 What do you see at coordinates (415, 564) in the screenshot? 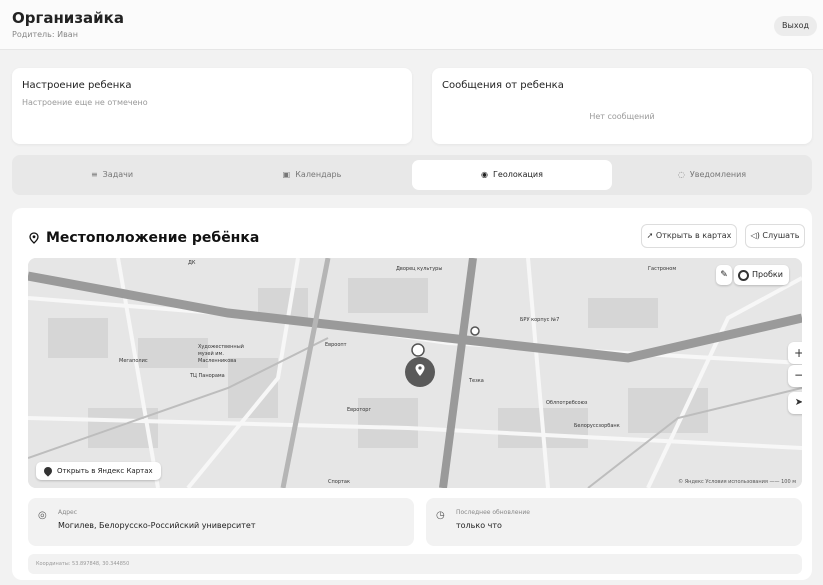
I see `coordinates-text: Координаты: 53.897848, 30.344850` at bounding box center [415, 564].